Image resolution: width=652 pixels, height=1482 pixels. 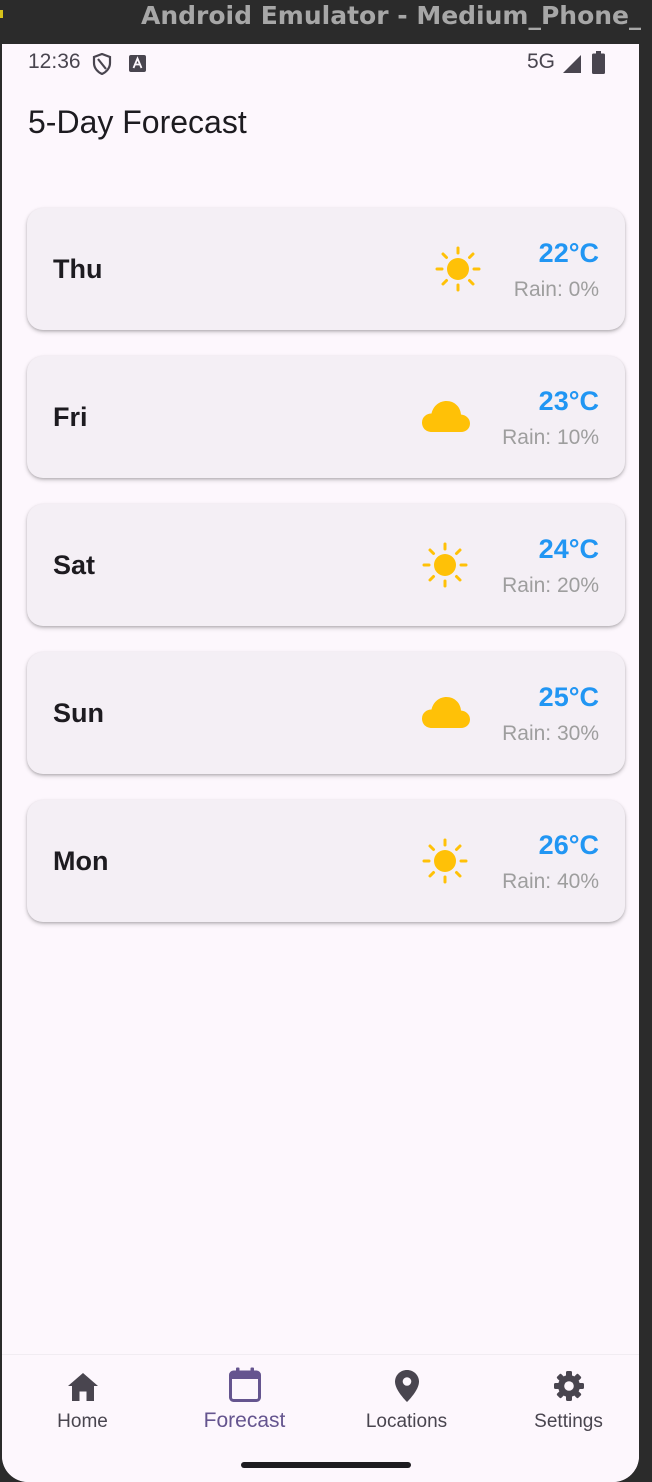 I want to click on forecast-card-thu: Thu 22°C Rain: 0%, so click(x=326, y=269).